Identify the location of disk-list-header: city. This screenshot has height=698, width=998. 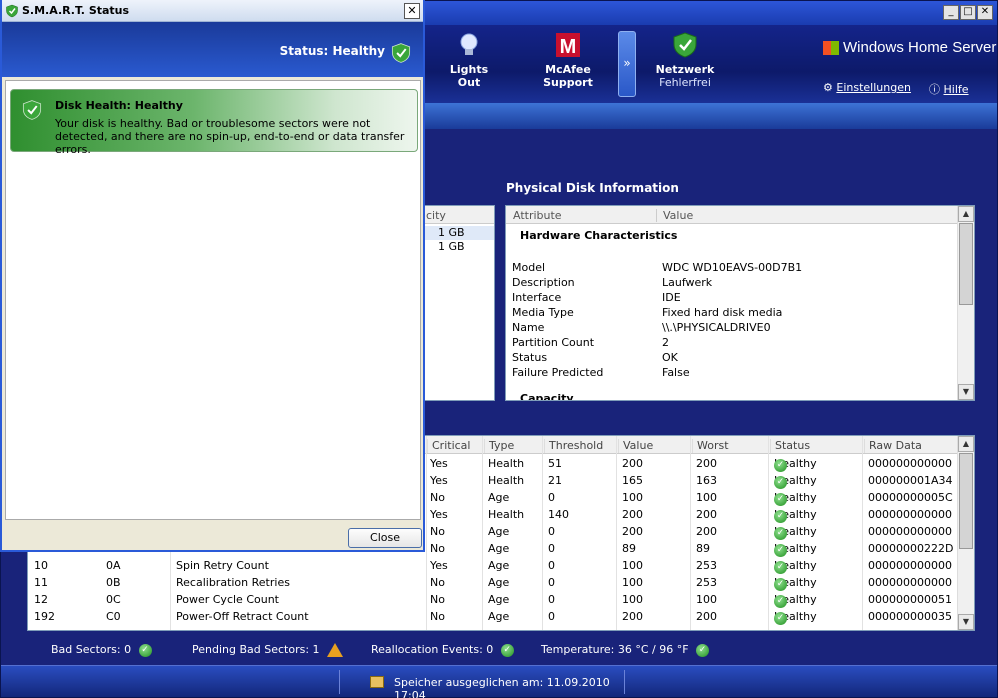
(458, 215).